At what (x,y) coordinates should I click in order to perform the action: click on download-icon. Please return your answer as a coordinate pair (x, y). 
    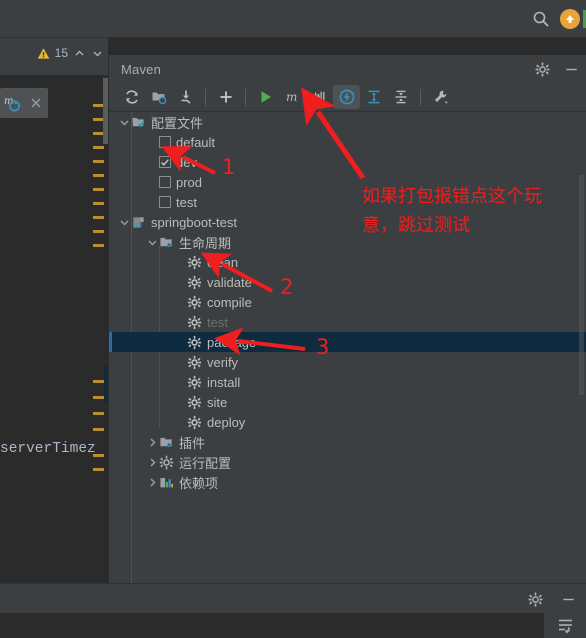
    Looking at the image, I should click on (185, 97).